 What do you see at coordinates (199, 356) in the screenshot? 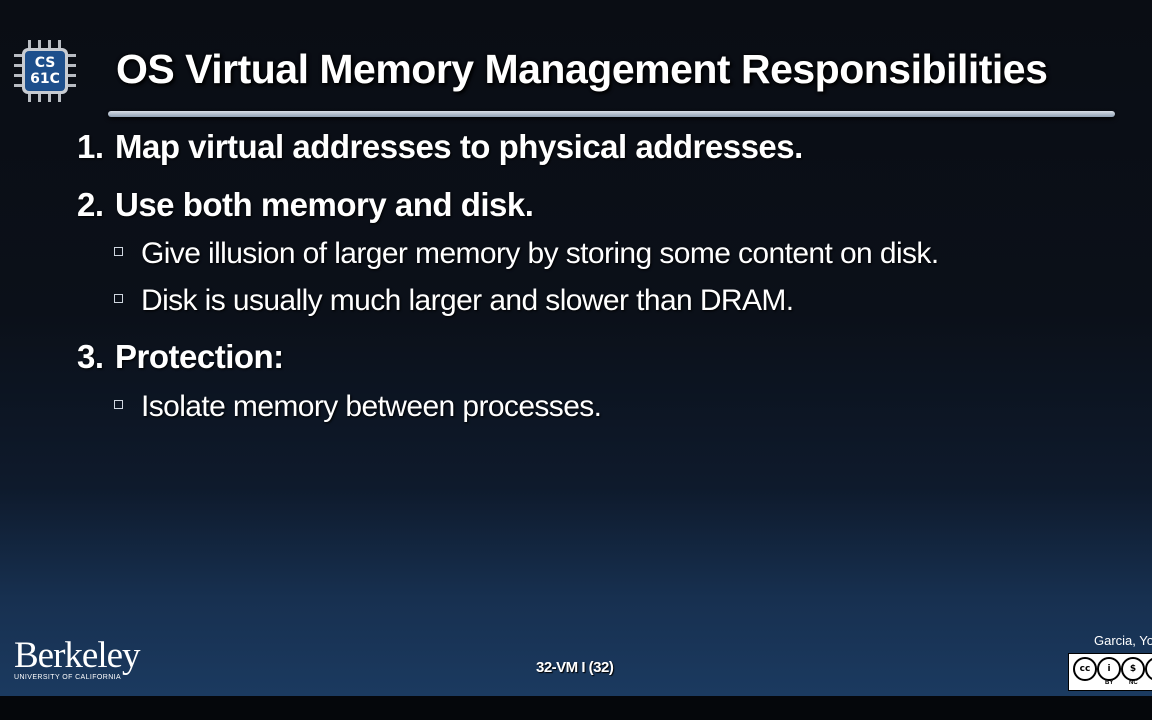
I see `list-item-3-text: Protection:` at bounding box center [199, 356].